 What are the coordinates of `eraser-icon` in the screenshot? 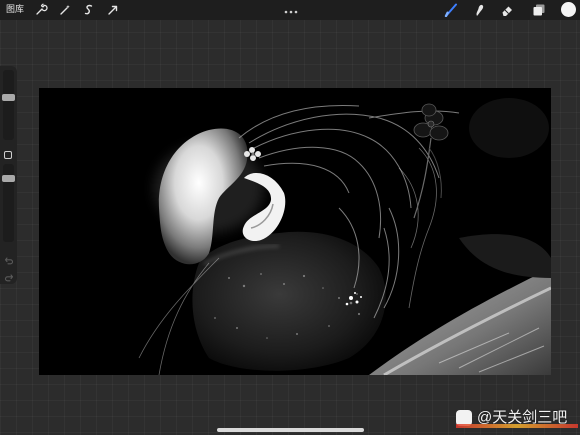 It's located at (507, 10).